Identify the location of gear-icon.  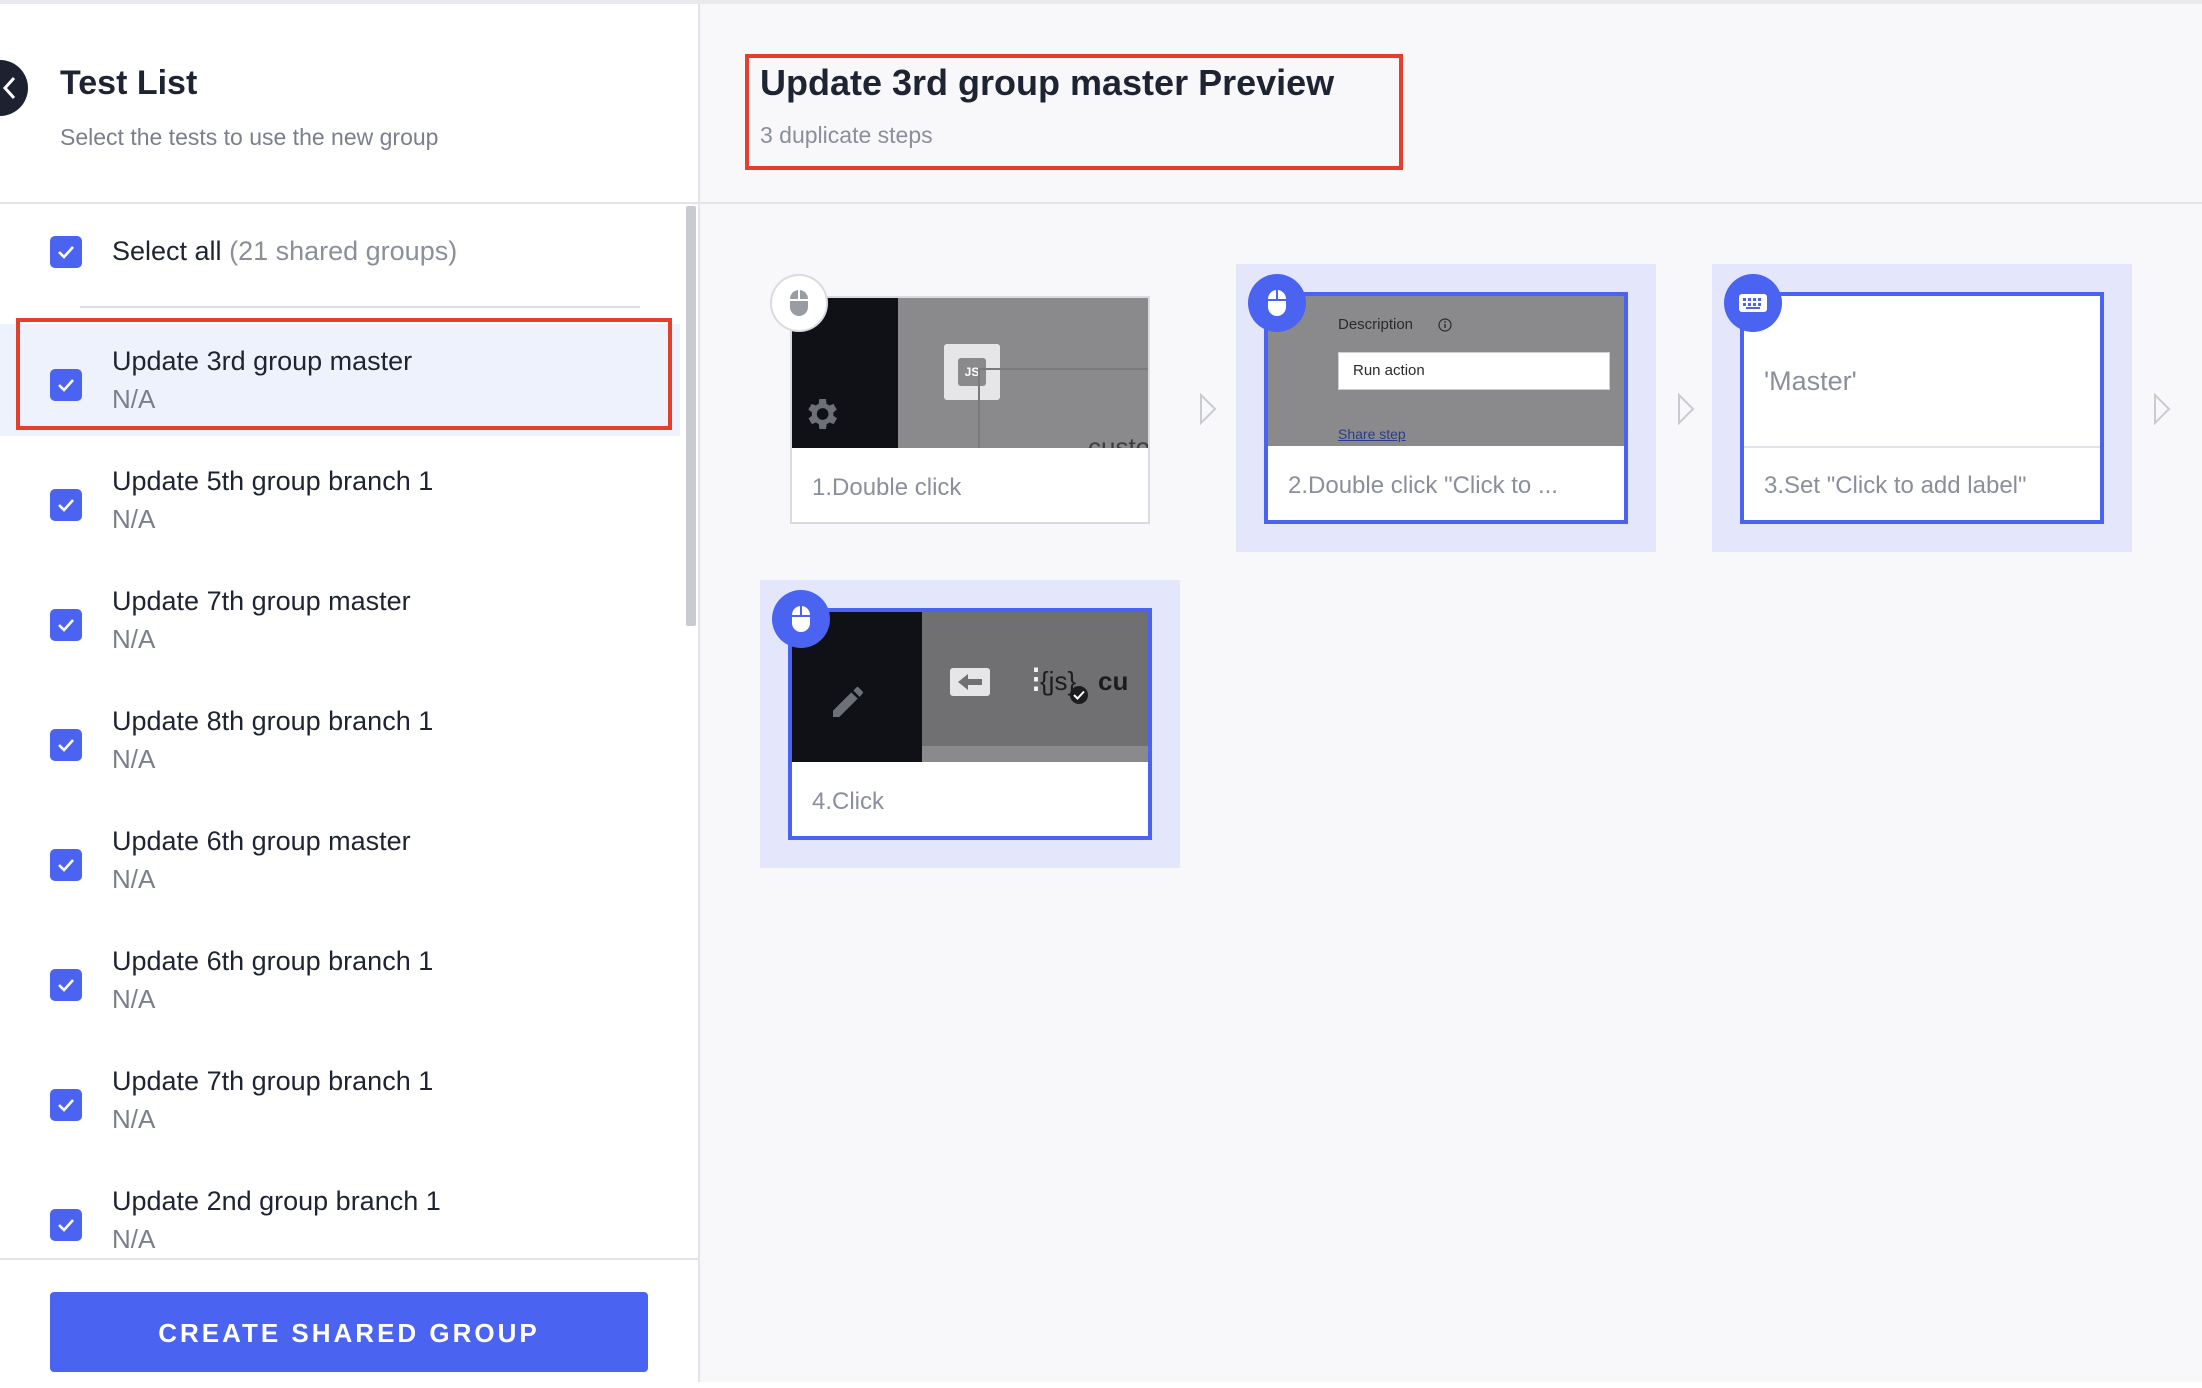
(822, 414).